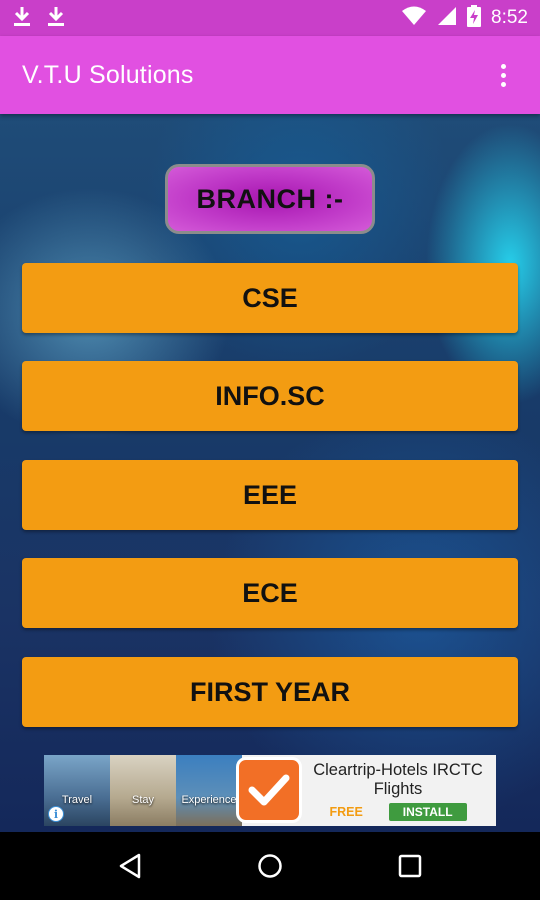 The width and height of the screenshot is (540, 900). Describe the element at coordinates (130, 866) in the screenshot. I see `back-icon` at that location.